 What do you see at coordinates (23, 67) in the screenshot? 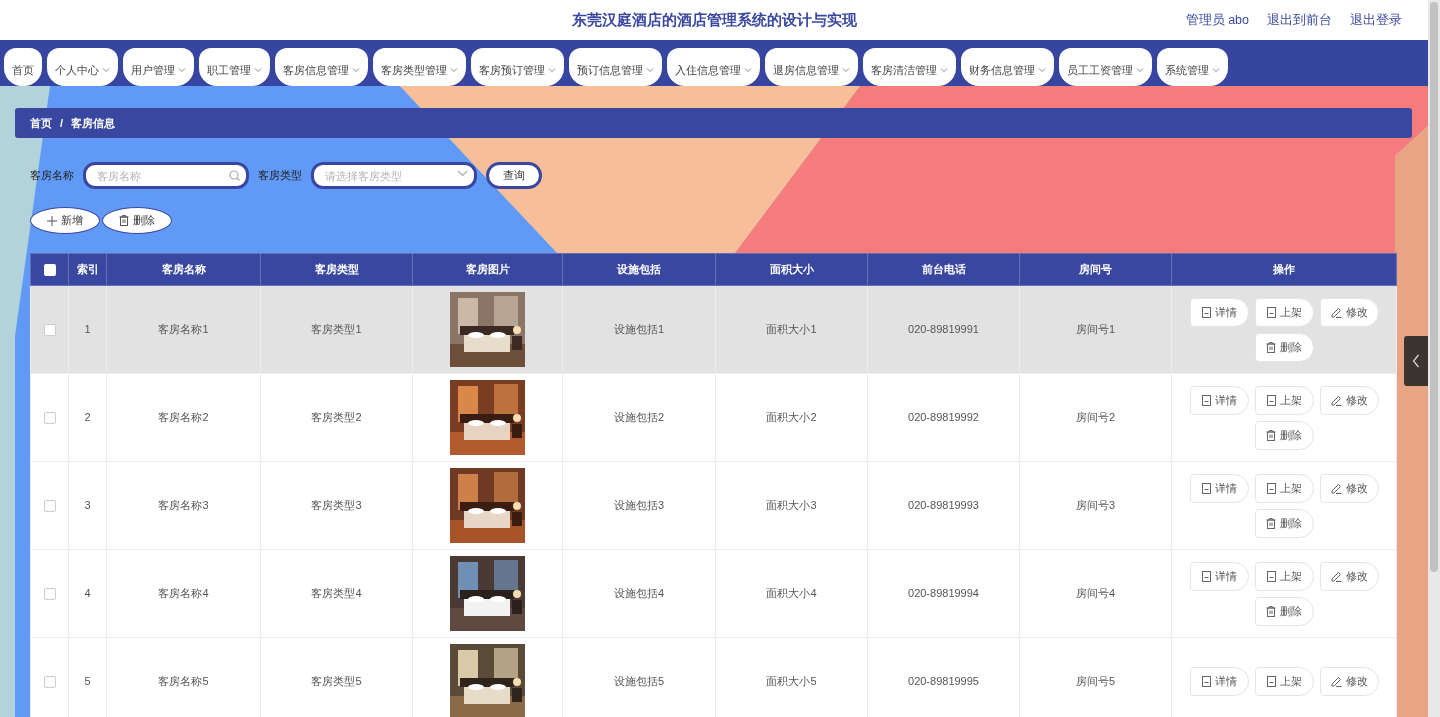
I see `nav-tab: 首页` at bounding box center [23, 67].